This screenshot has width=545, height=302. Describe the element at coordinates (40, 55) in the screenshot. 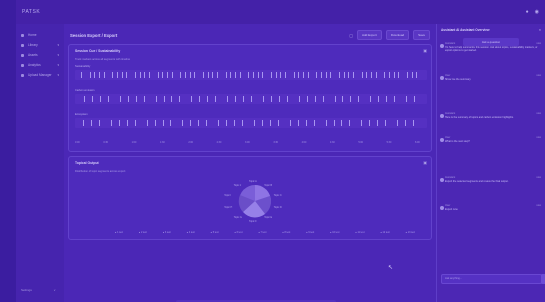

I see `sidebar-item-assets: Assets ▾` at that location.